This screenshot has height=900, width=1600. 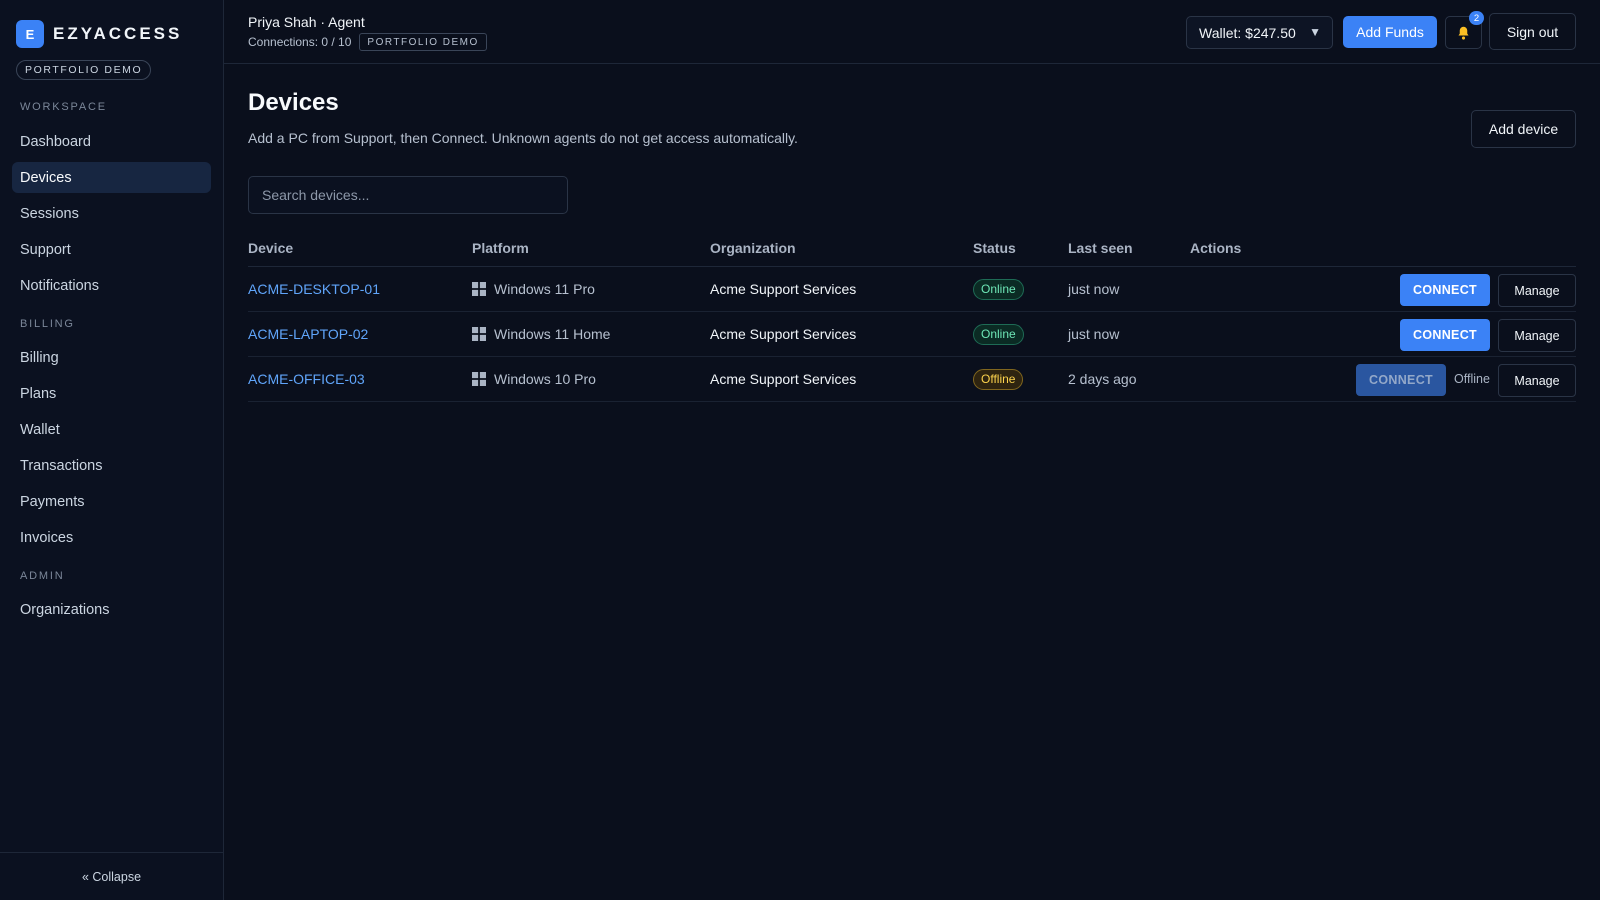 I want to click on column-header-device: Device, so click(x=271, y=248).